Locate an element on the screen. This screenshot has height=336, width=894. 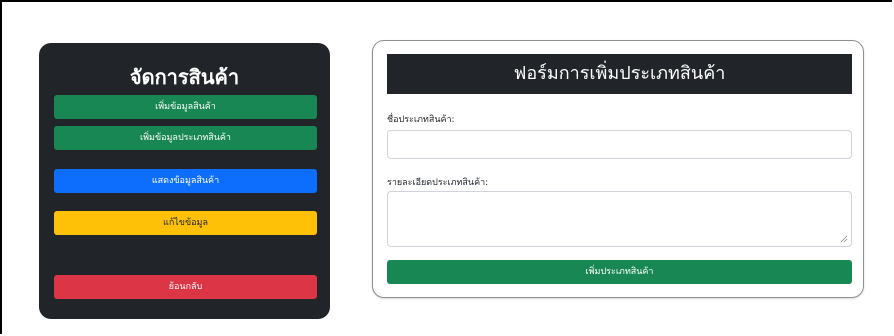
resize-handle-icon is located at coordinates (844, 239).